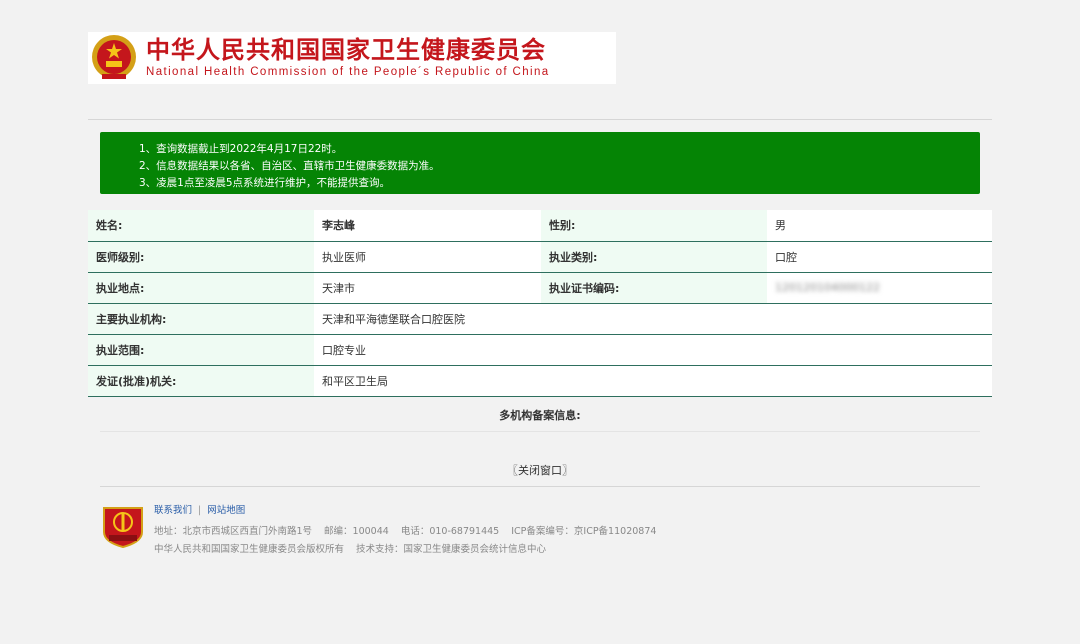  What do you see at coordinates (427, 226) in the screenshot?
I see `name-value: 李志峰` at bounding box center [427, 226].